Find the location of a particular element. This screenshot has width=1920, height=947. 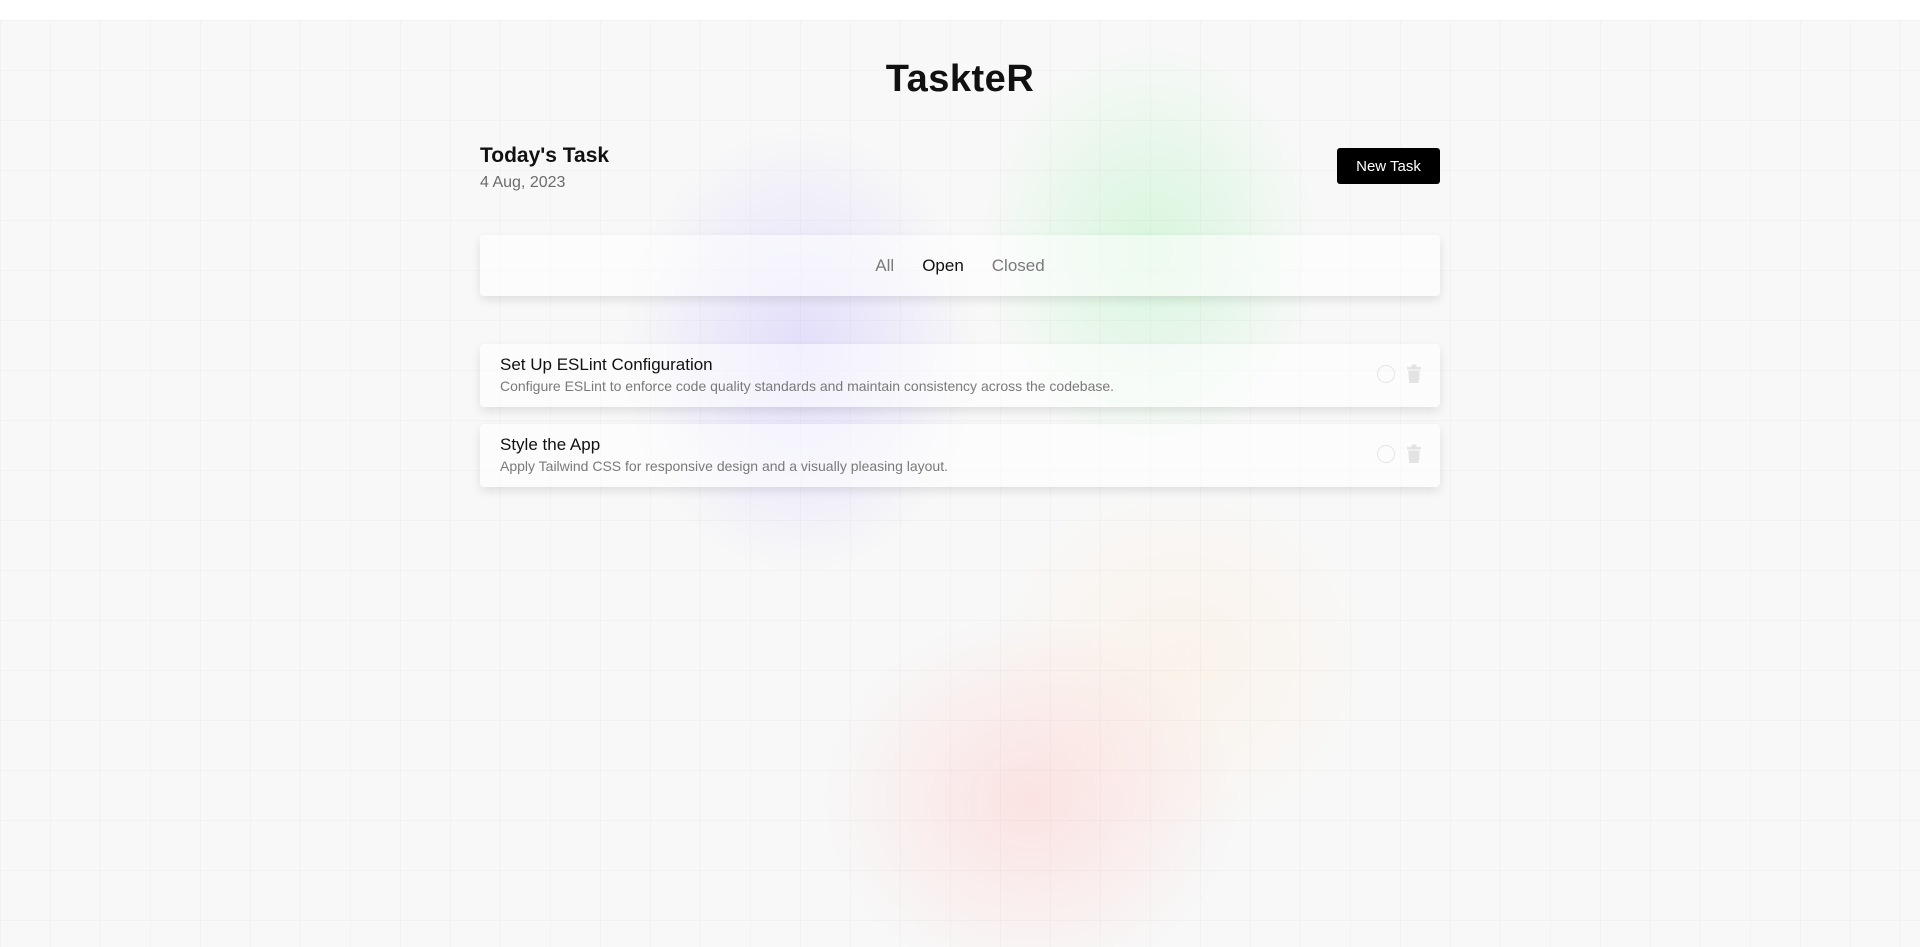

task-title: Set Up ESLint Configuration is located at coordinates (606, 364).